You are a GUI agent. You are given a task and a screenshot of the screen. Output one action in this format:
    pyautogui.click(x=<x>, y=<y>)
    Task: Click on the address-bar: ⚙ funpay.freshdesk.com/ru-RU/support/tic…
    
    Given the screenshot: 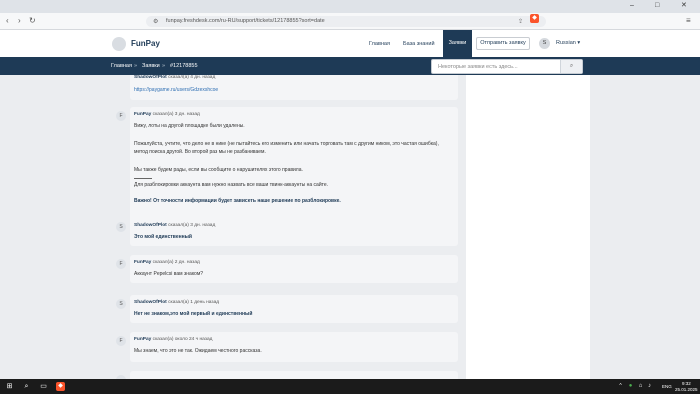 What is the action you would take?
    pyautogui.click(x=346, y=21)
    